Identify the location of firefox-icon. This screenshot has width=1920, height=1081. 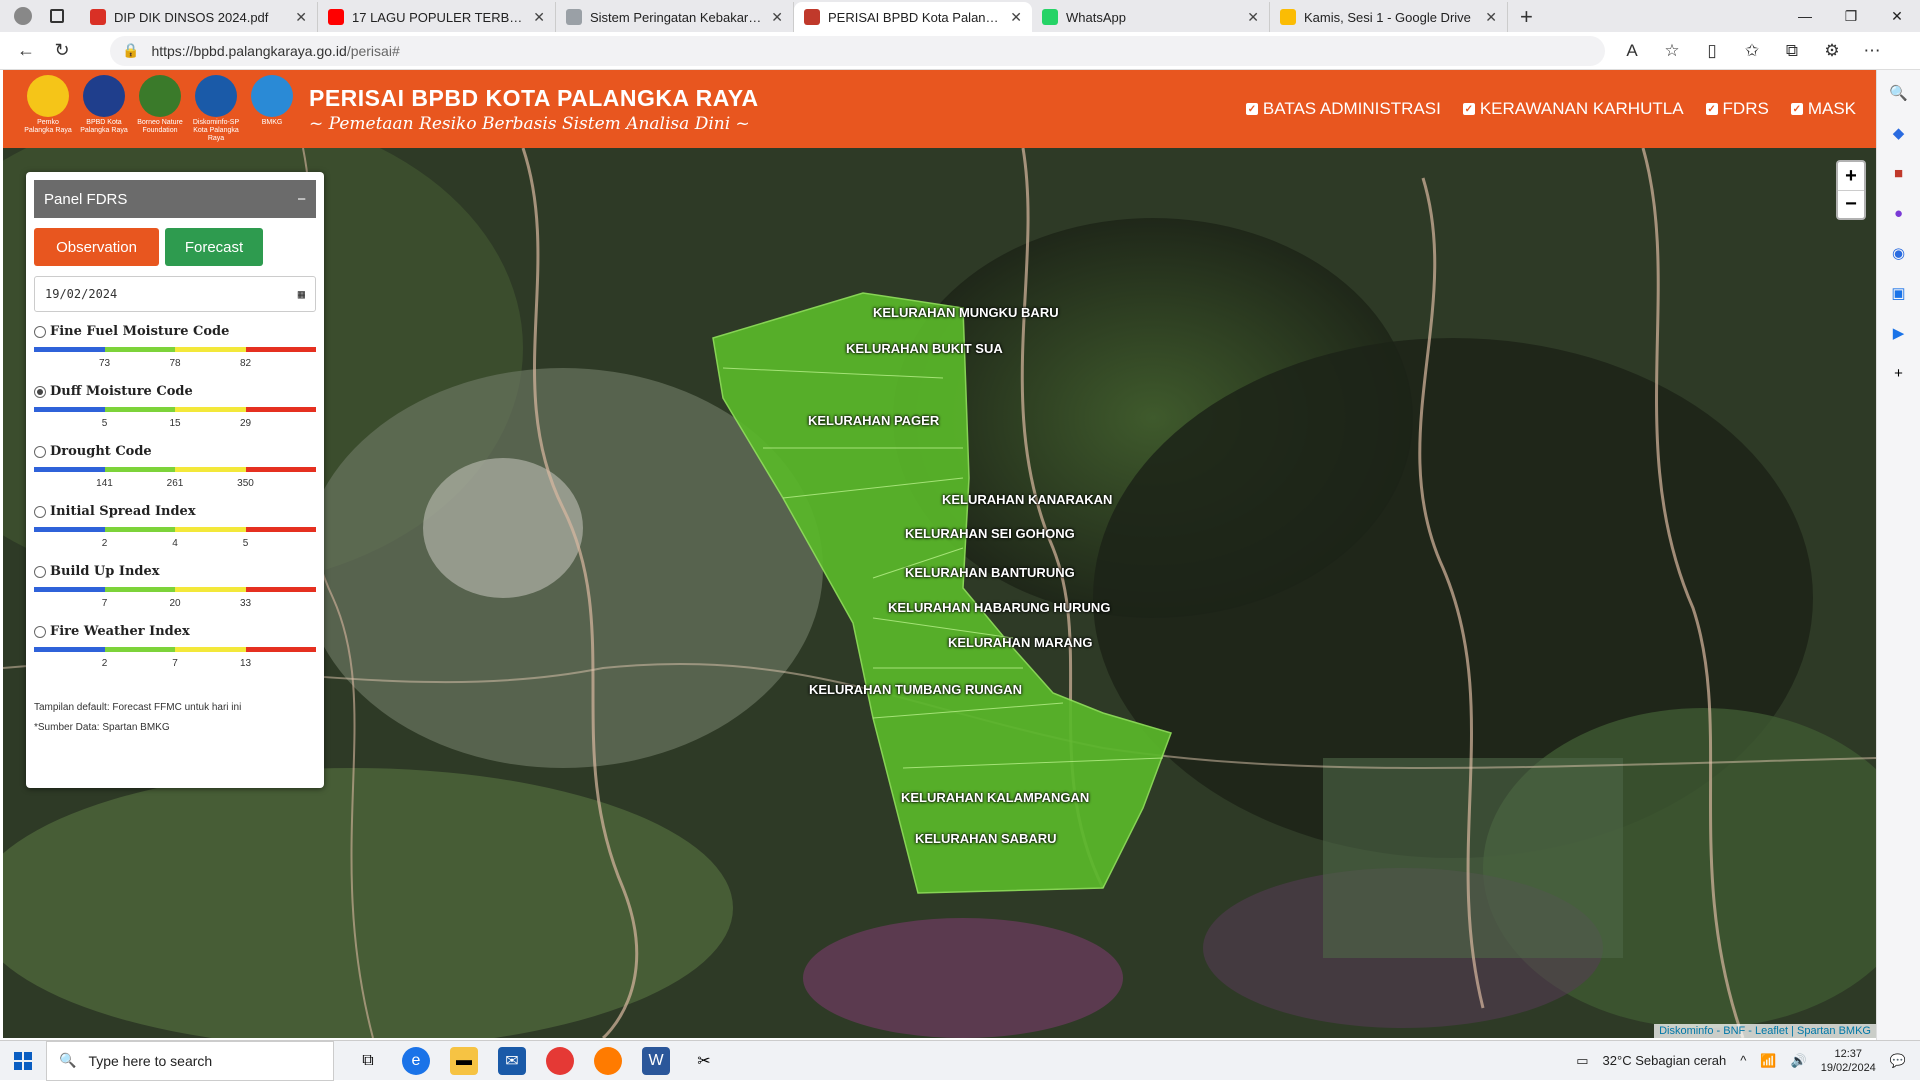
(608, 1060).